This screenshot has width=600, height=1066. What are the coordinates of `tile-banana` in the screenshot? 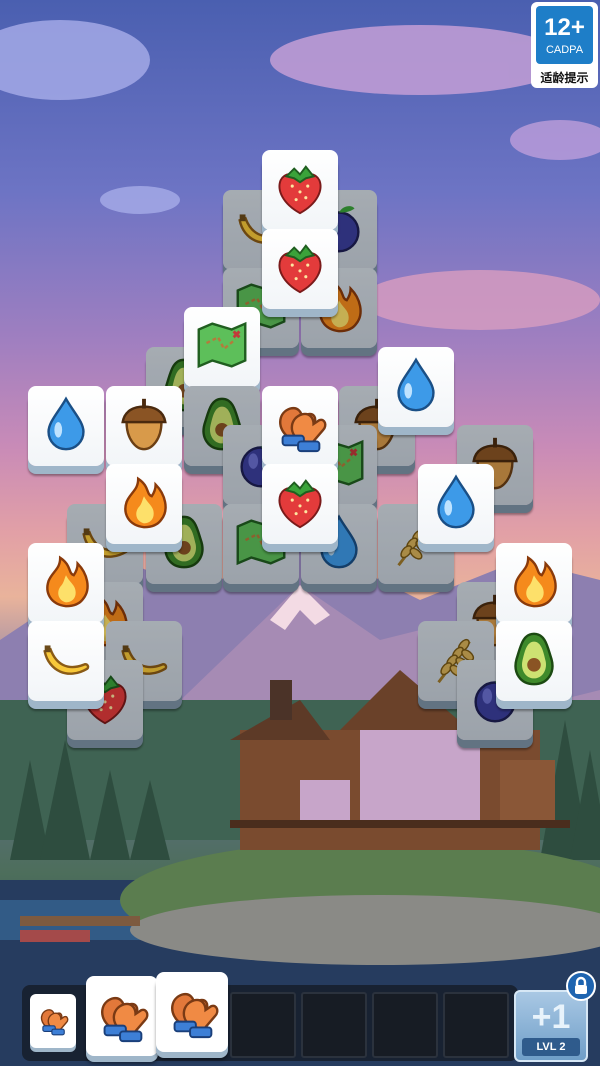 It's located at (66, 661).